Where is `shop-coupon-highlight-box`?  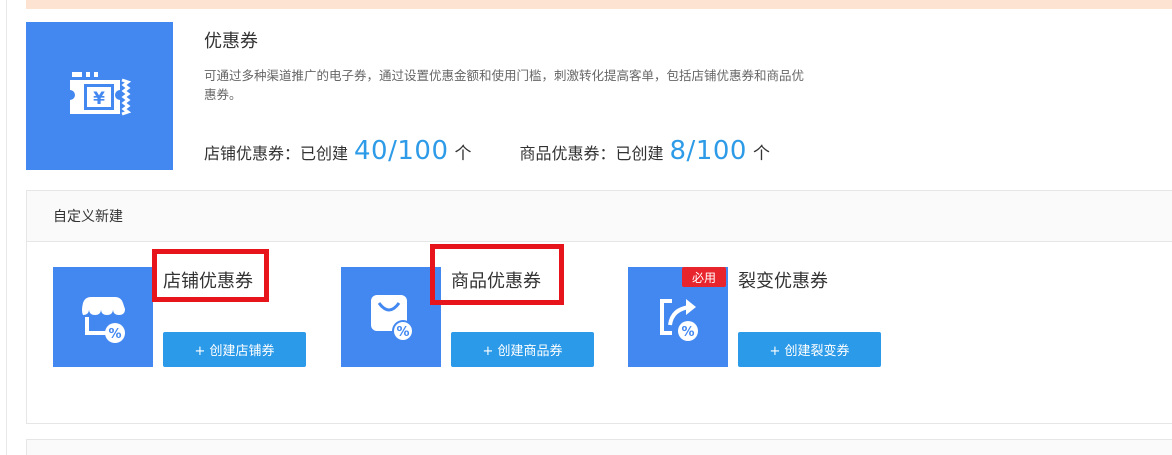 shop-coupon-highlight-box is located at coordinates (210, 275).